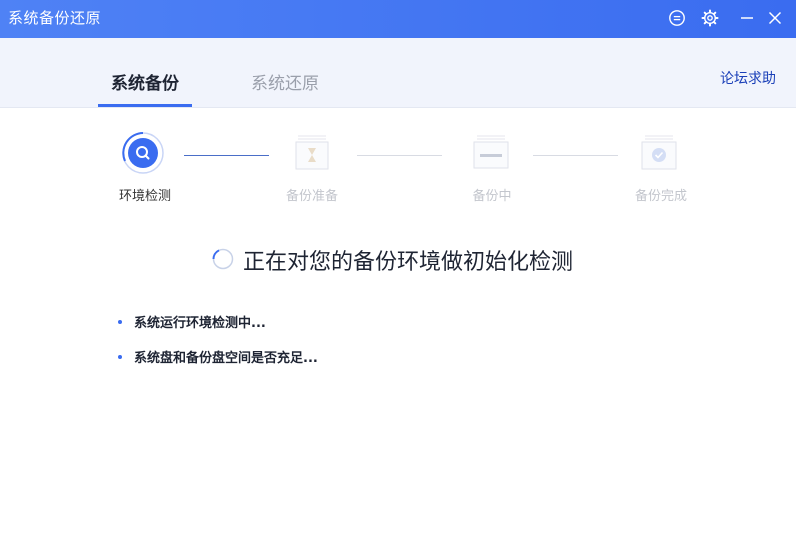 The width and height of the screenshot is (796, 558). What do you see at coordinates (145, 81) in the screenshot?
I see `tab-system-backup: 系统备份` at bounding box center [145, 81].